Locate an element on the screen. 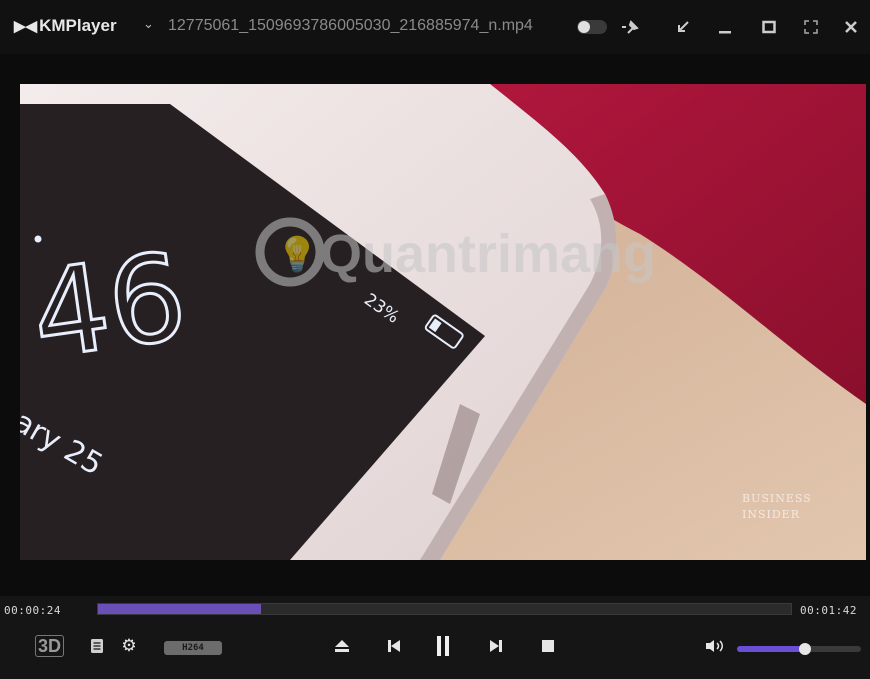 The image size is (870, 679). current-time: 00:00:24 is located at coordinates (32, 610).